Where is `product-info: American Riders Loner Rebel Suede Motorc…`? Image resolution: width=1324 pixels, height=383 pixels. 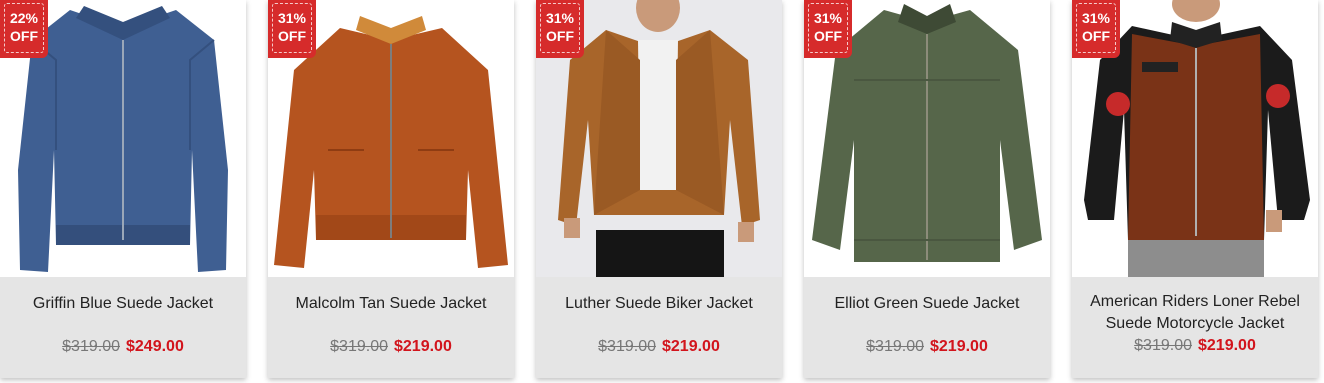
product-info: American Riders Loner Rebel Suede Motorc… is located at coordinates (1195, 327).